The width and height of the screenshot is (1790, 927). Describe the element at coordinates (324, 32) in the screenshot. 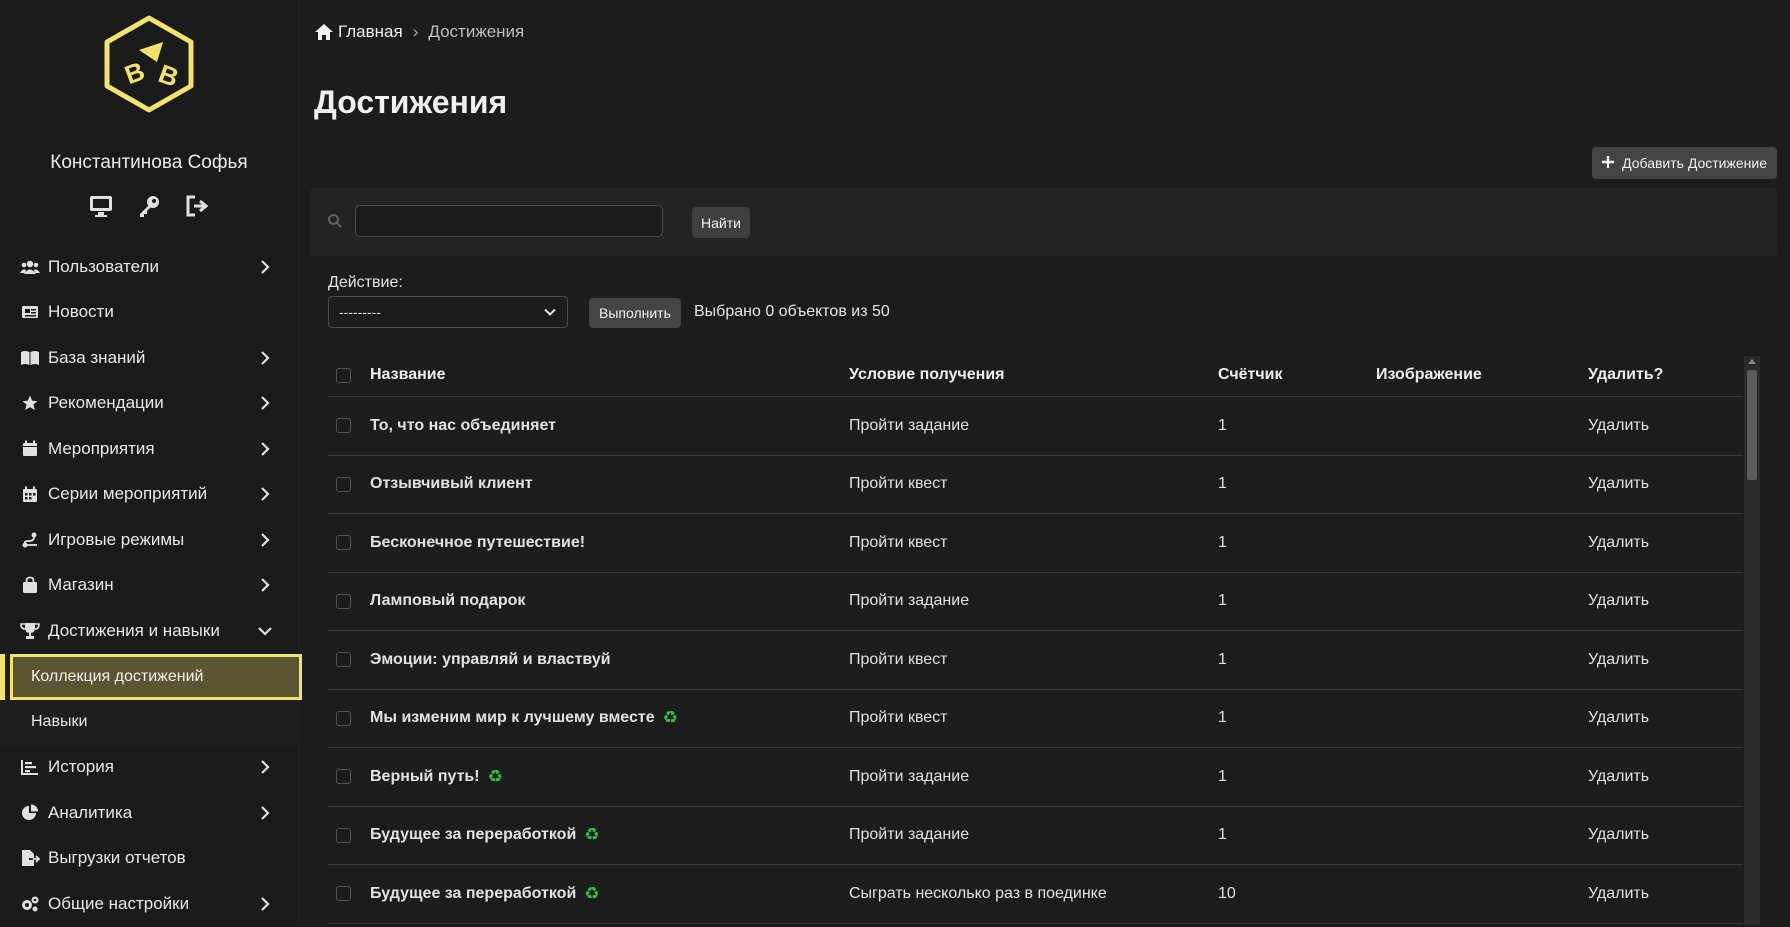

I see `home-icon` at that location.